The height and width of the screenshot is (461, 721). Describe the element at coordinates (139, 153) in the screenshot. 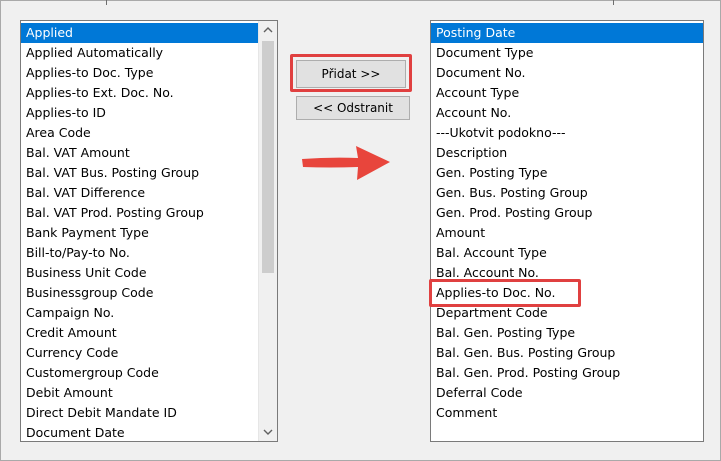

I see `list-item: Bal. VAT Amount` at that location.